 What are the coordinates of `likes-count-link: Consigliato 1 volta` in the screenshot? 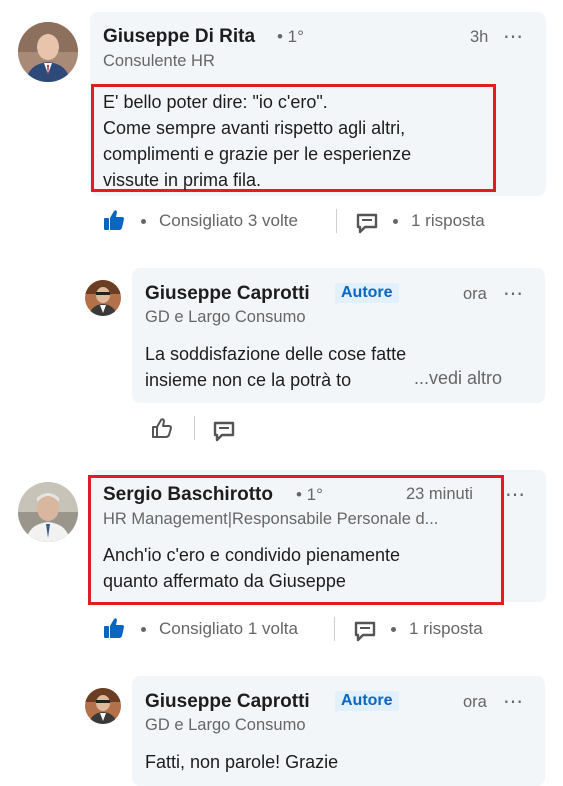 It's located at (228, 629).